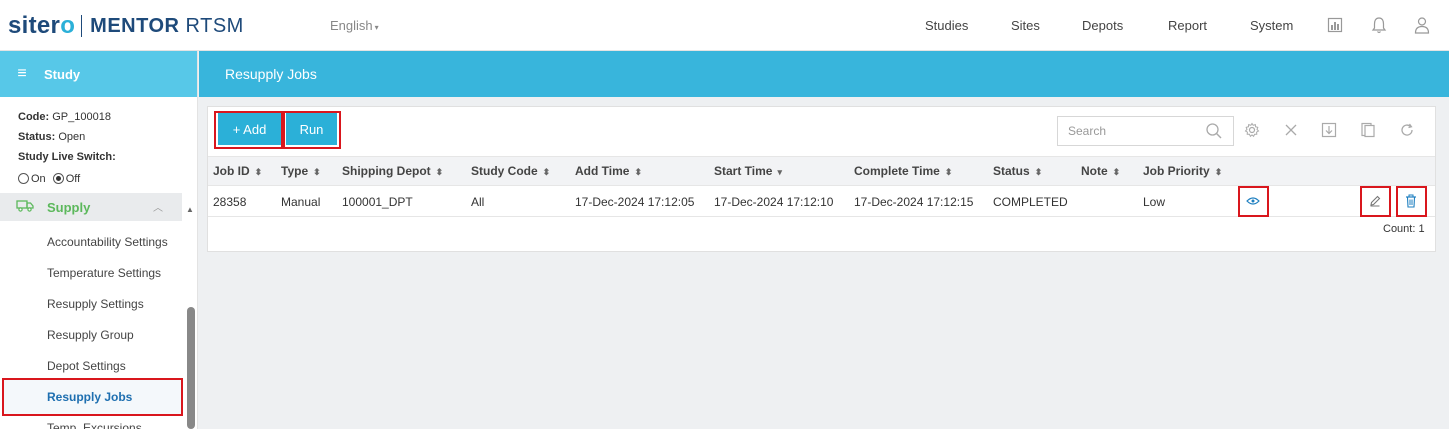  Describe the element at coordinates (779, 172) in the screenshot. I see `sort-desc-icon: ▾` at that location.